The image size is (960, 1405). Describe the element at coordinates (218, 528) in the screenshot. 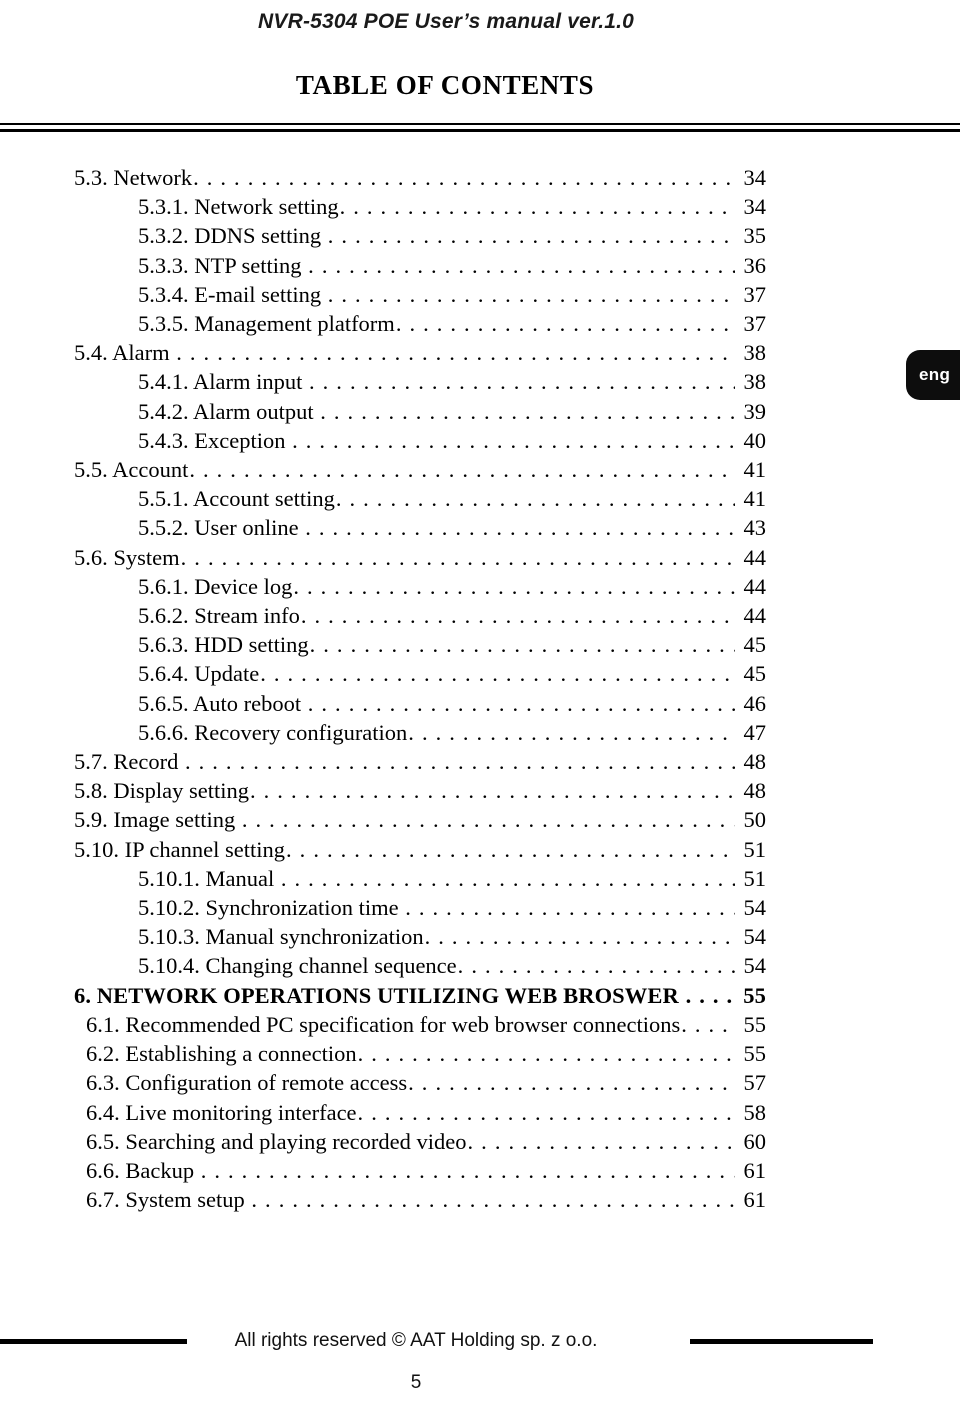

I see `toc-entry-label: 5.5.2. User online` at that location.